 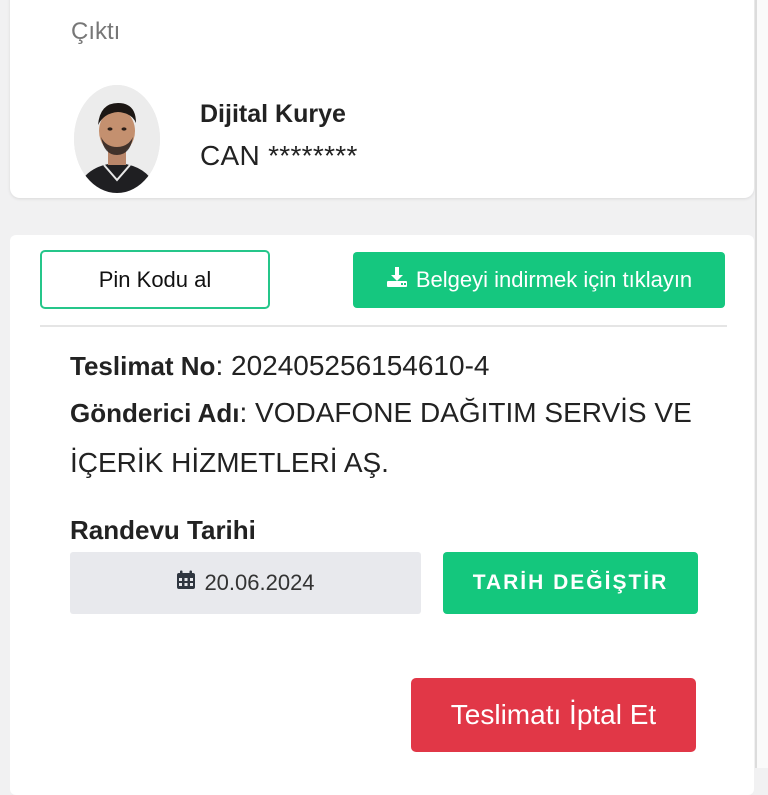 What do you see at coordinates (397, 280) in the screenshot?
I see `download-icon` at bounding box center [397, 280].